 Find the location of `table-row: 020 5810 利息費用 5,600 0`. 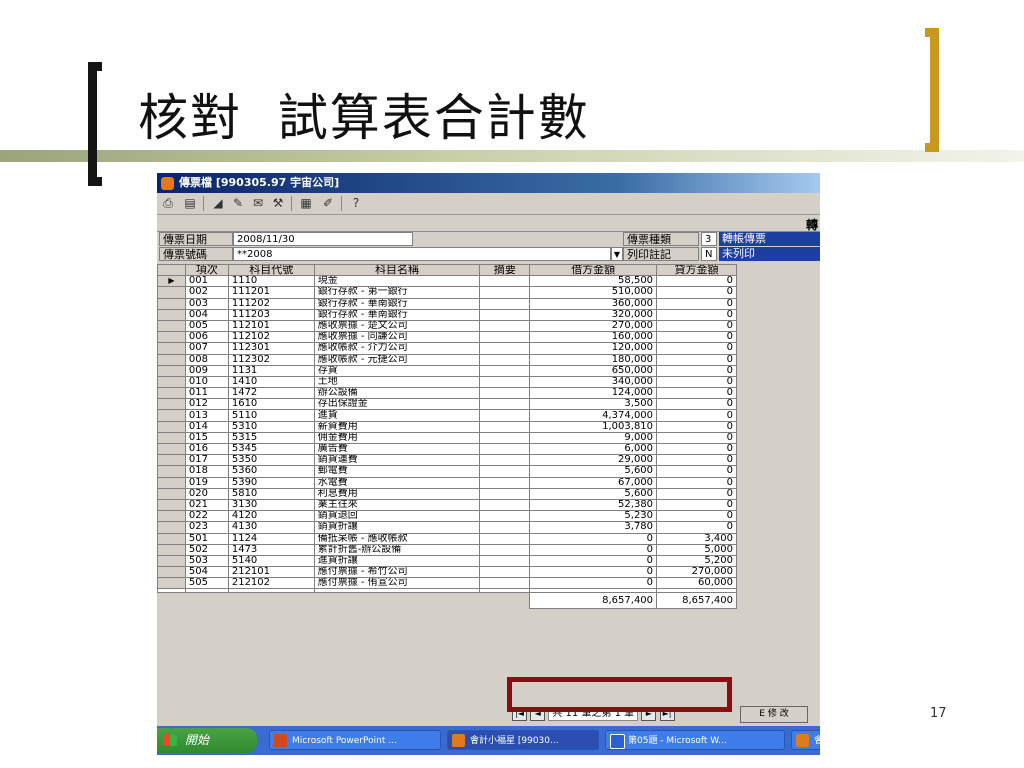

table-row: 020 5810 利息費用 5,600 0 is located at coordinates (447, 493).